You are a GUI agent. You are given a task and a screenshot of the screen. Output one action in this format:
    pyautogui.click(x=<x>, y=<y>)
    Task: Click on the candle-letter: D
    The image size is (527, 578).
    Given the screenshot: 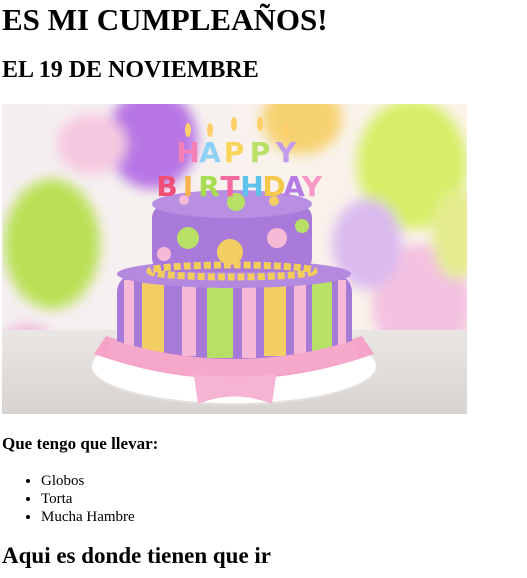 What is the action you would take?
    pyautogui.click(x=273, y=186)
    